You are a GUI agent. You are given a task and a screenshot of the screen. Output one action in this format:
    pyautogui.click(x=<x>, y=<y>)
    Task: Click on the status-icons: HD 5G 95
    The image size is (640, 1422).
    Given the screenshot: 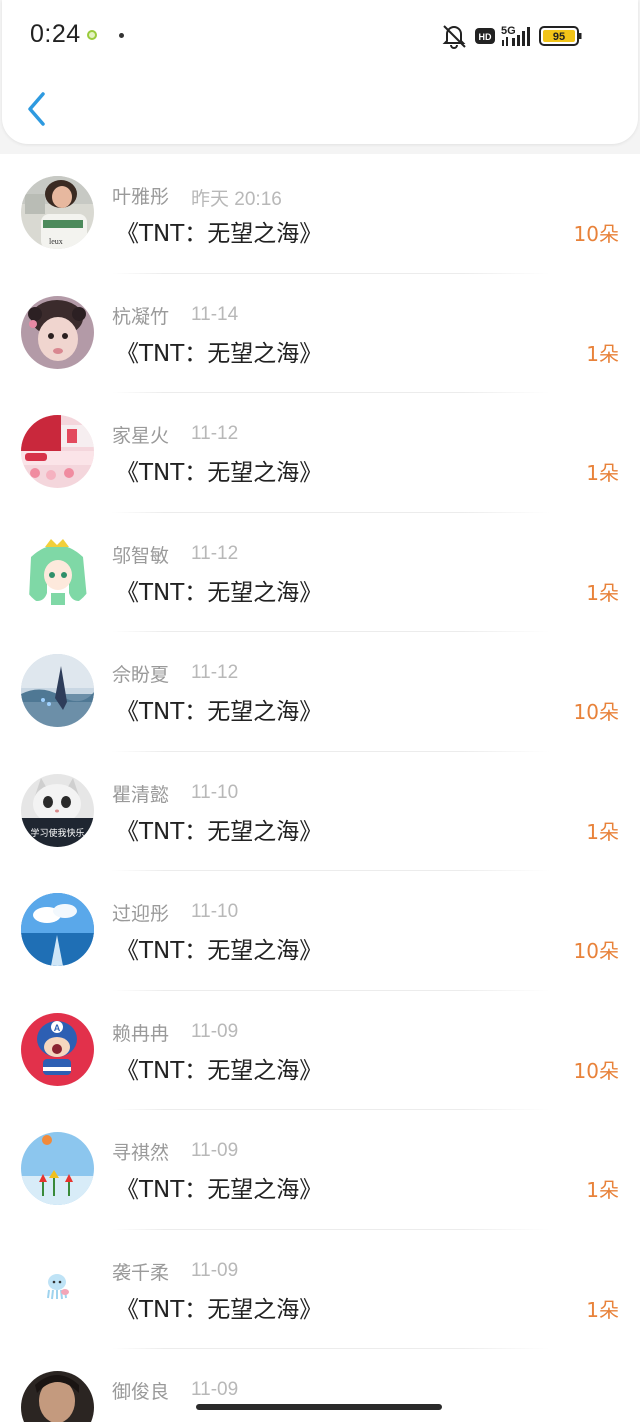 What is the action you would take?
    pyautogui.click(x=512, y=37)
    